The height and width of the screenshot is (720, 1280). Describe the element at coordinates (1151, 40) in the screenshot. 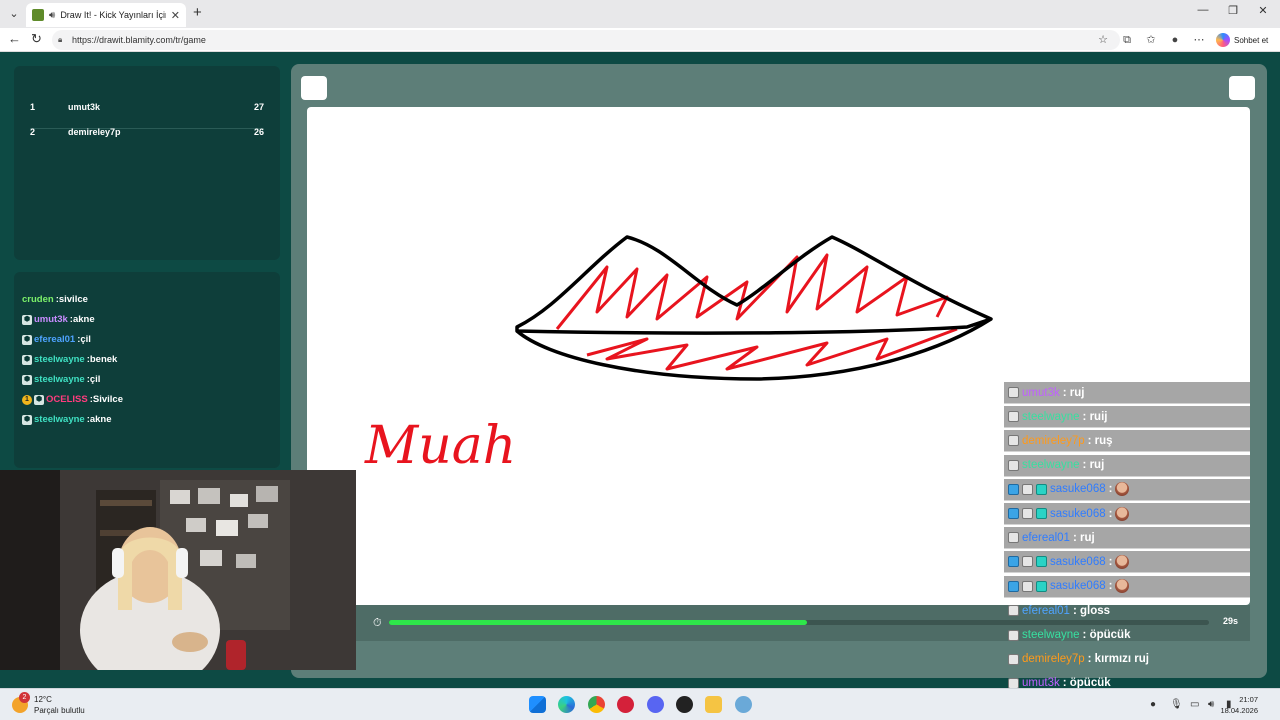

I see `favorites-icon: ✩` at that location.